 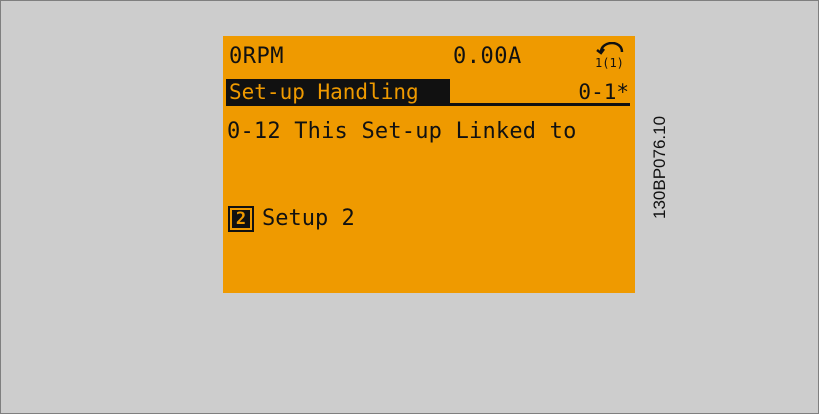 What do you see at coordinates (338, 92) in the screenshot?
I see `menu-group-title: Set-up Handling` at bounding box center [338, 92].